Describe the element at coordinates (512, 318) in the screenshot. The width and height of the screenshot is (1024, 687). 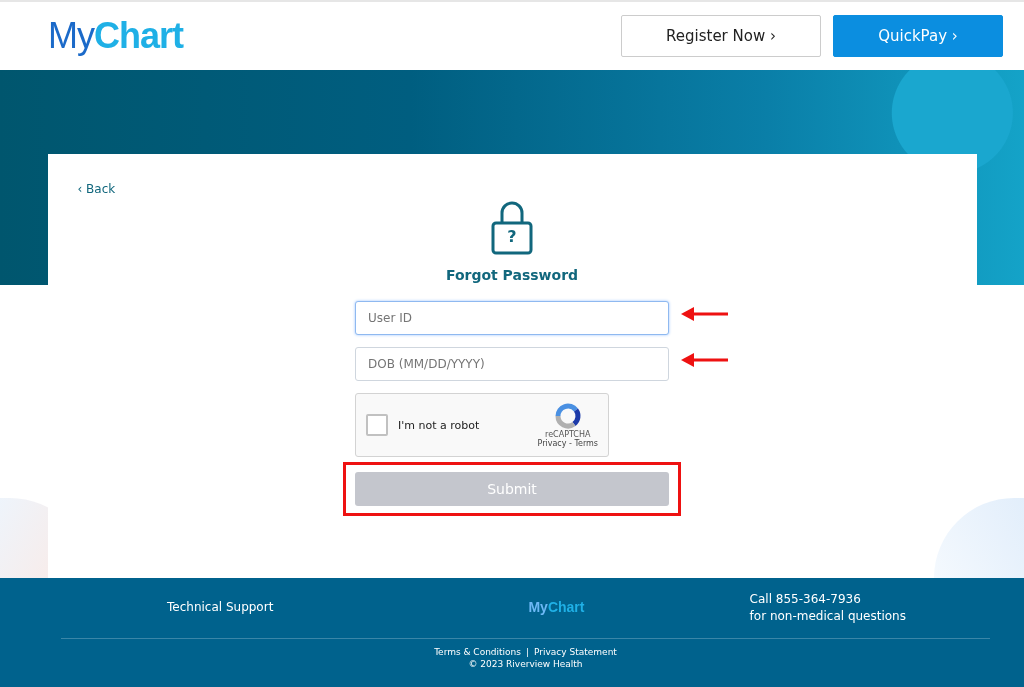
I see `input-field: User ID` at that location.